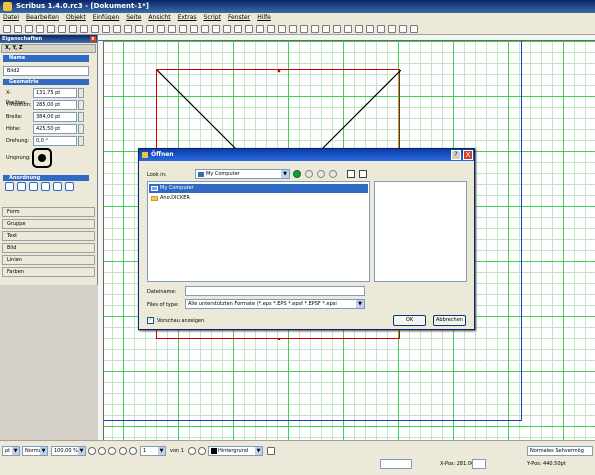 The image size is (595, 475). I want to click on zoom-100-icon, so click(102, 451).